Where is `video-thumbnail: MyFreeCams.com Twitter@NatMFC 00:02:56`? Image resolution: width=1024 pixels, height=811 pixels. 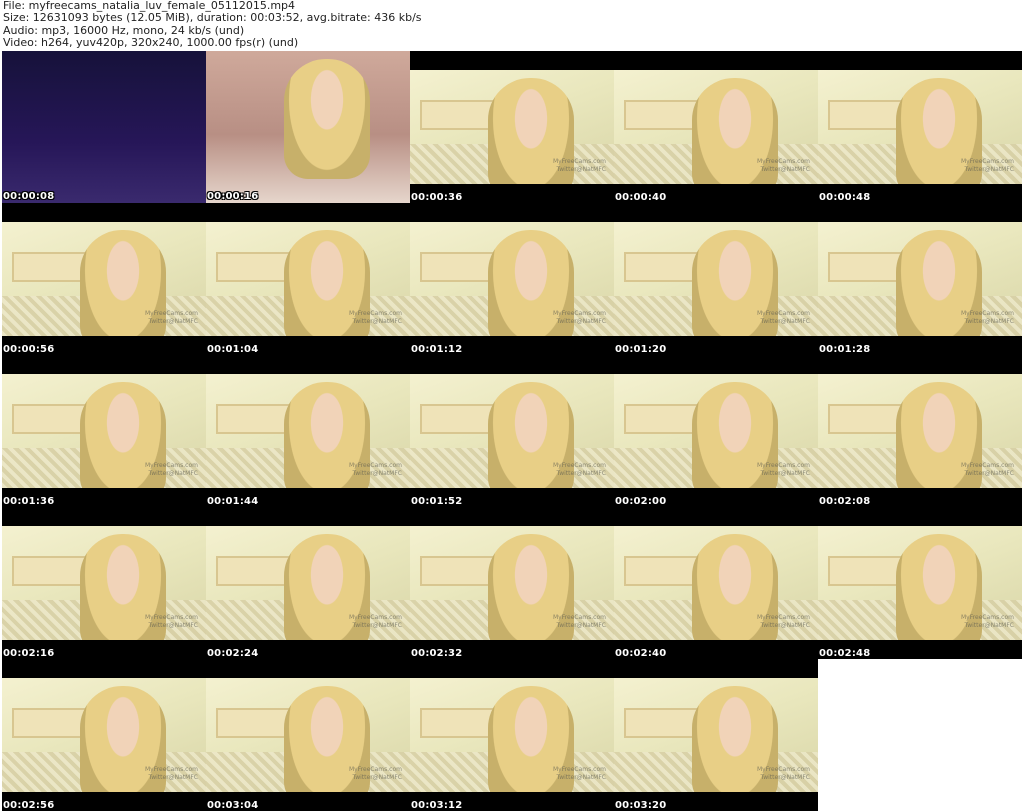 video-thumbnail: MyFreeCams.com Twitter@NatMFC 00:02:56 is located at coordinates (104, 735).